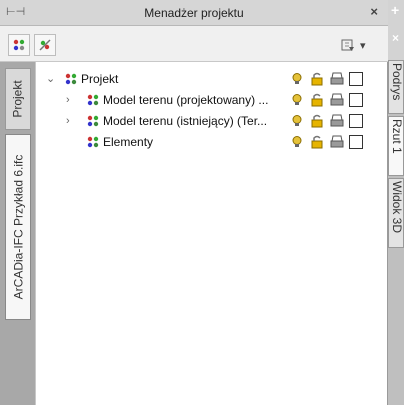  What do you see at coordinates (397, 82) in the screenshot?
I see `tab-podrys-label: Podrys` at bounding box center [397, 82].